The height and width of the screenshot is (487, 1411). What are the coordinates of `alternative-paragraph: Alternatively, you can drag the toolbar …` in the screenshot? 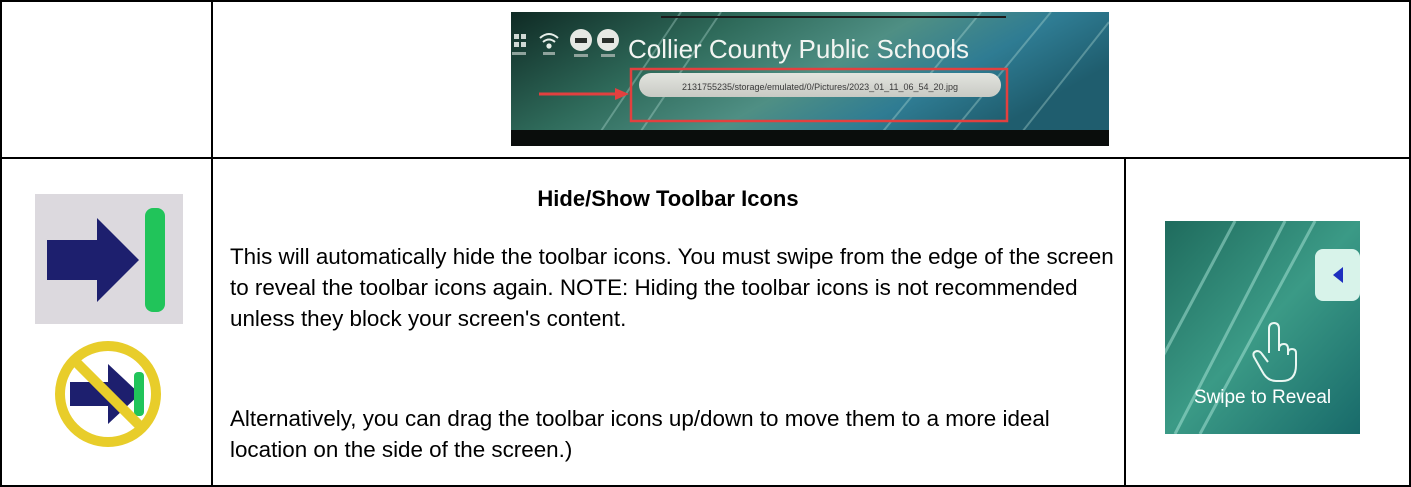 It's located at (640, 434).